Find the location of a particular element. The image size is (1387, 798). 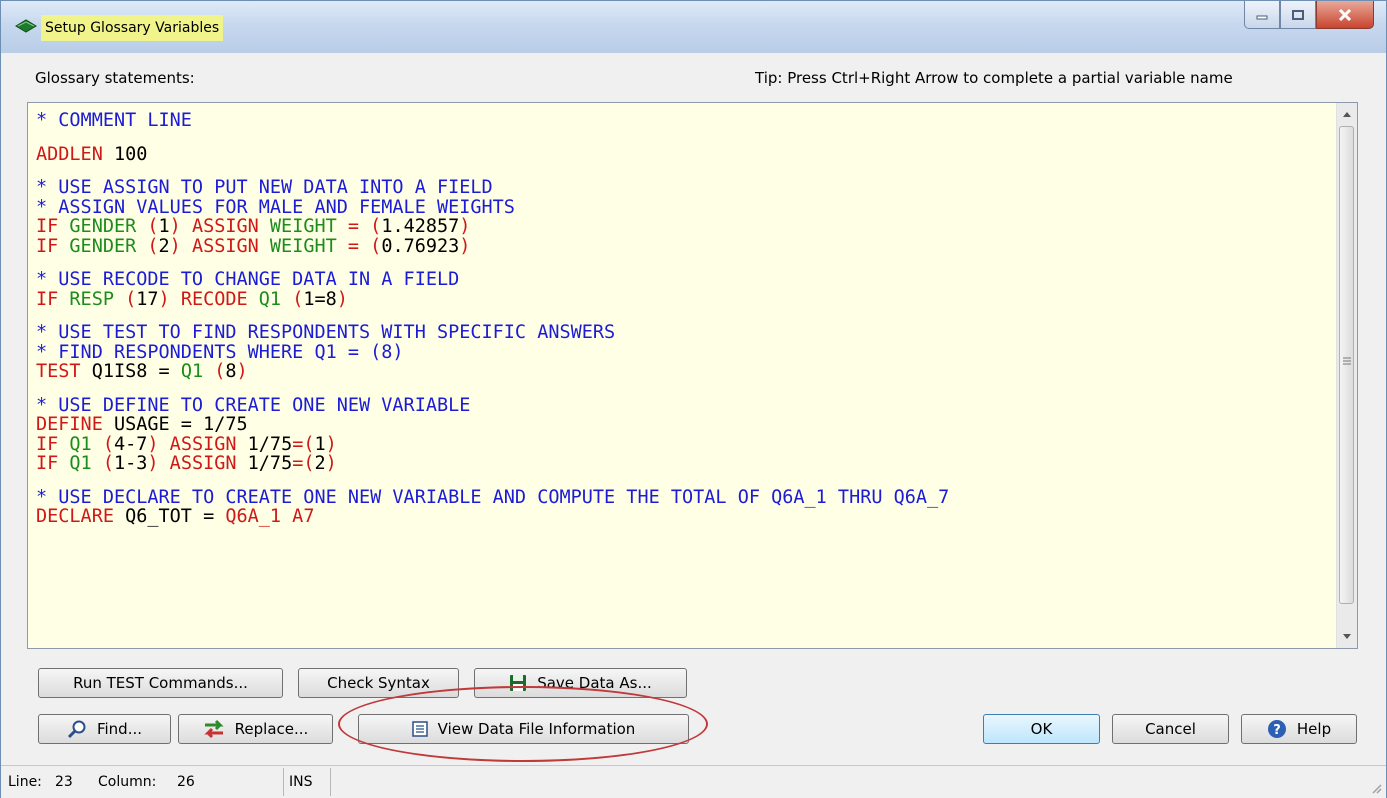

statements-label: Glossary statements: is located at coordinates (115, 78).